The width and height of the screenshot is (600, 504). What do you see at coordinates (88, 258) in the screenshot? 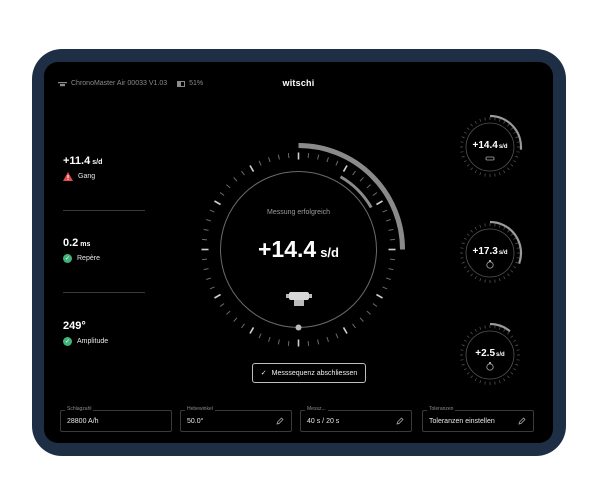
I see `metric-beat-error-label: Repère` at bounding box center [88, 258].